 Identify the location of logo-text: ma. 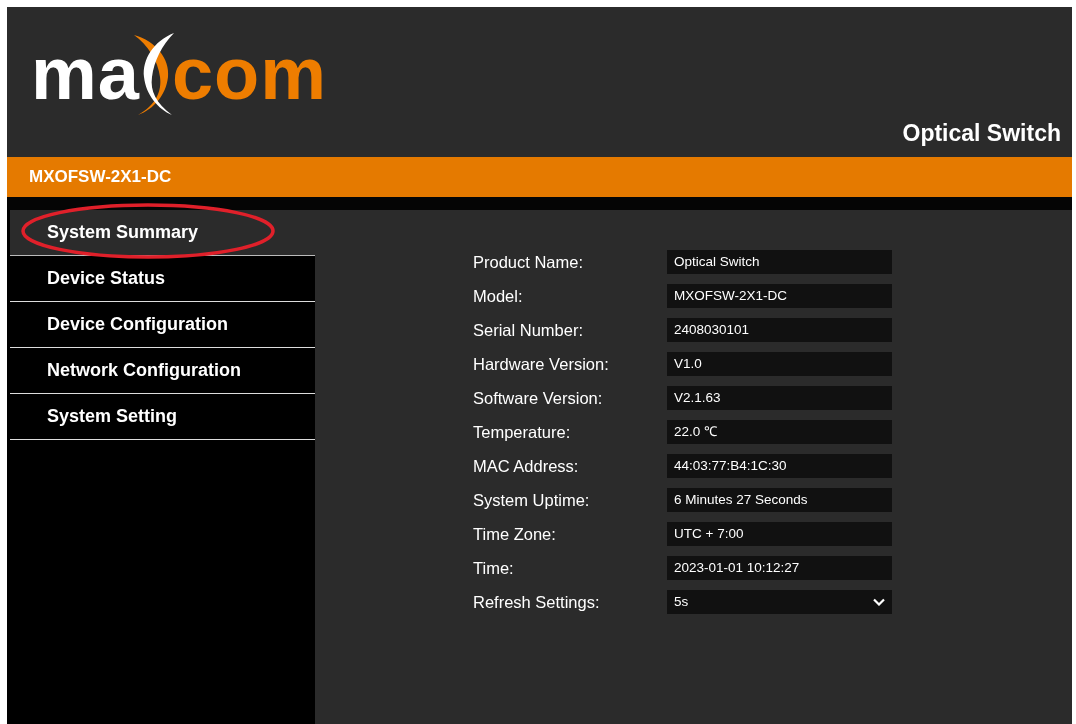
(85, 74).